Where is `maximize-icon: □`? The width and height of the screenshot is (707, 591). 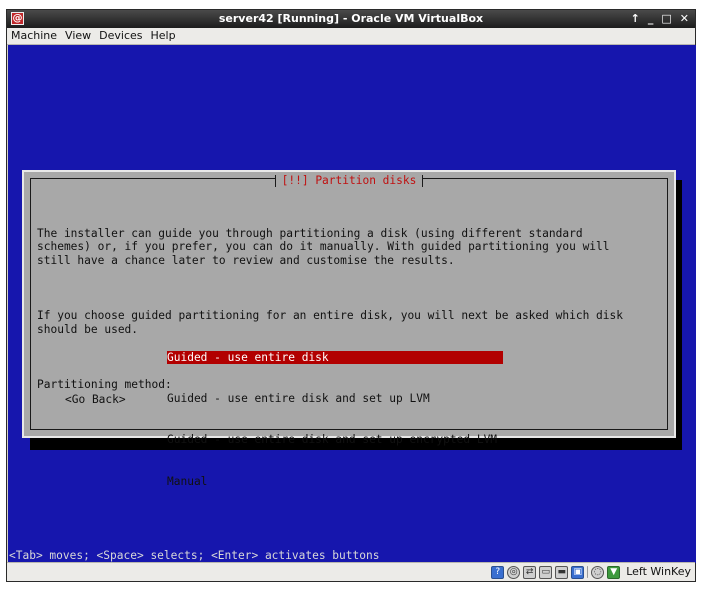
maximize-icon: □ is located at coordinates (666, 19).